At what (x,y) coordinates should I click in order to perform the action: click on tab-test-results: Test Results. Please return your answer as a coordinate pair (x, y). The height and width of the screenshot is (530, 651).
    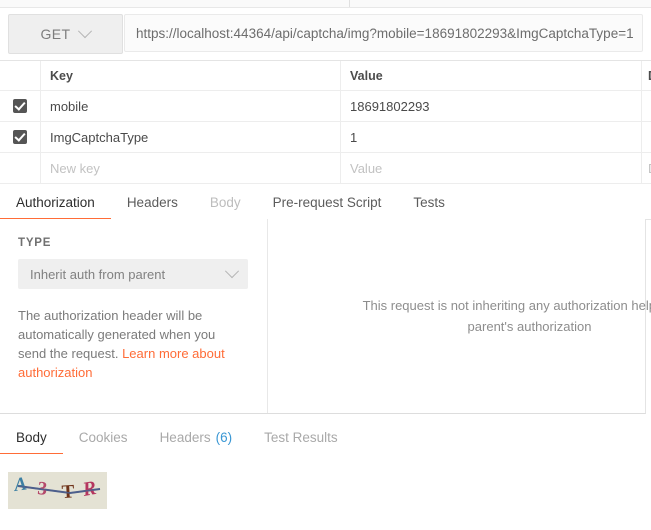
    Looking at the image, I should click on (301, 437).